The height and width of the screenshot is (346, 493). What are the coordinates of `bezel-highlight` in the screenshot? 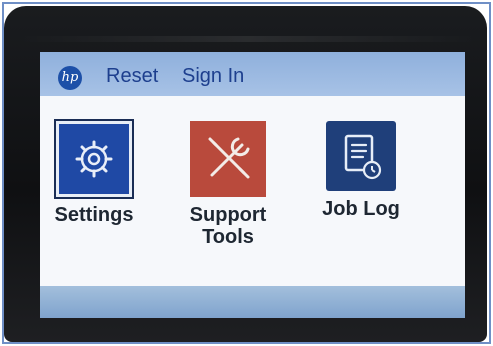 It's located at (248, 39).